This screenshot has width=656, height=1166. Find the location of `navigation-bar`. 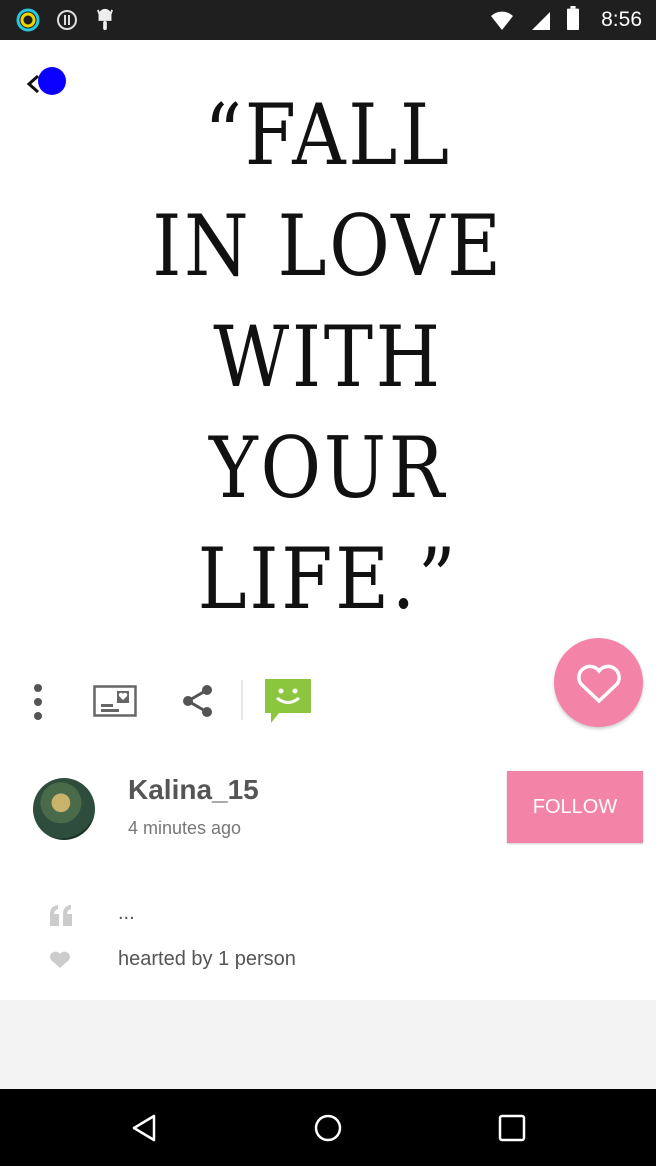

navigation-bar is located at coordinates (328, 1127).